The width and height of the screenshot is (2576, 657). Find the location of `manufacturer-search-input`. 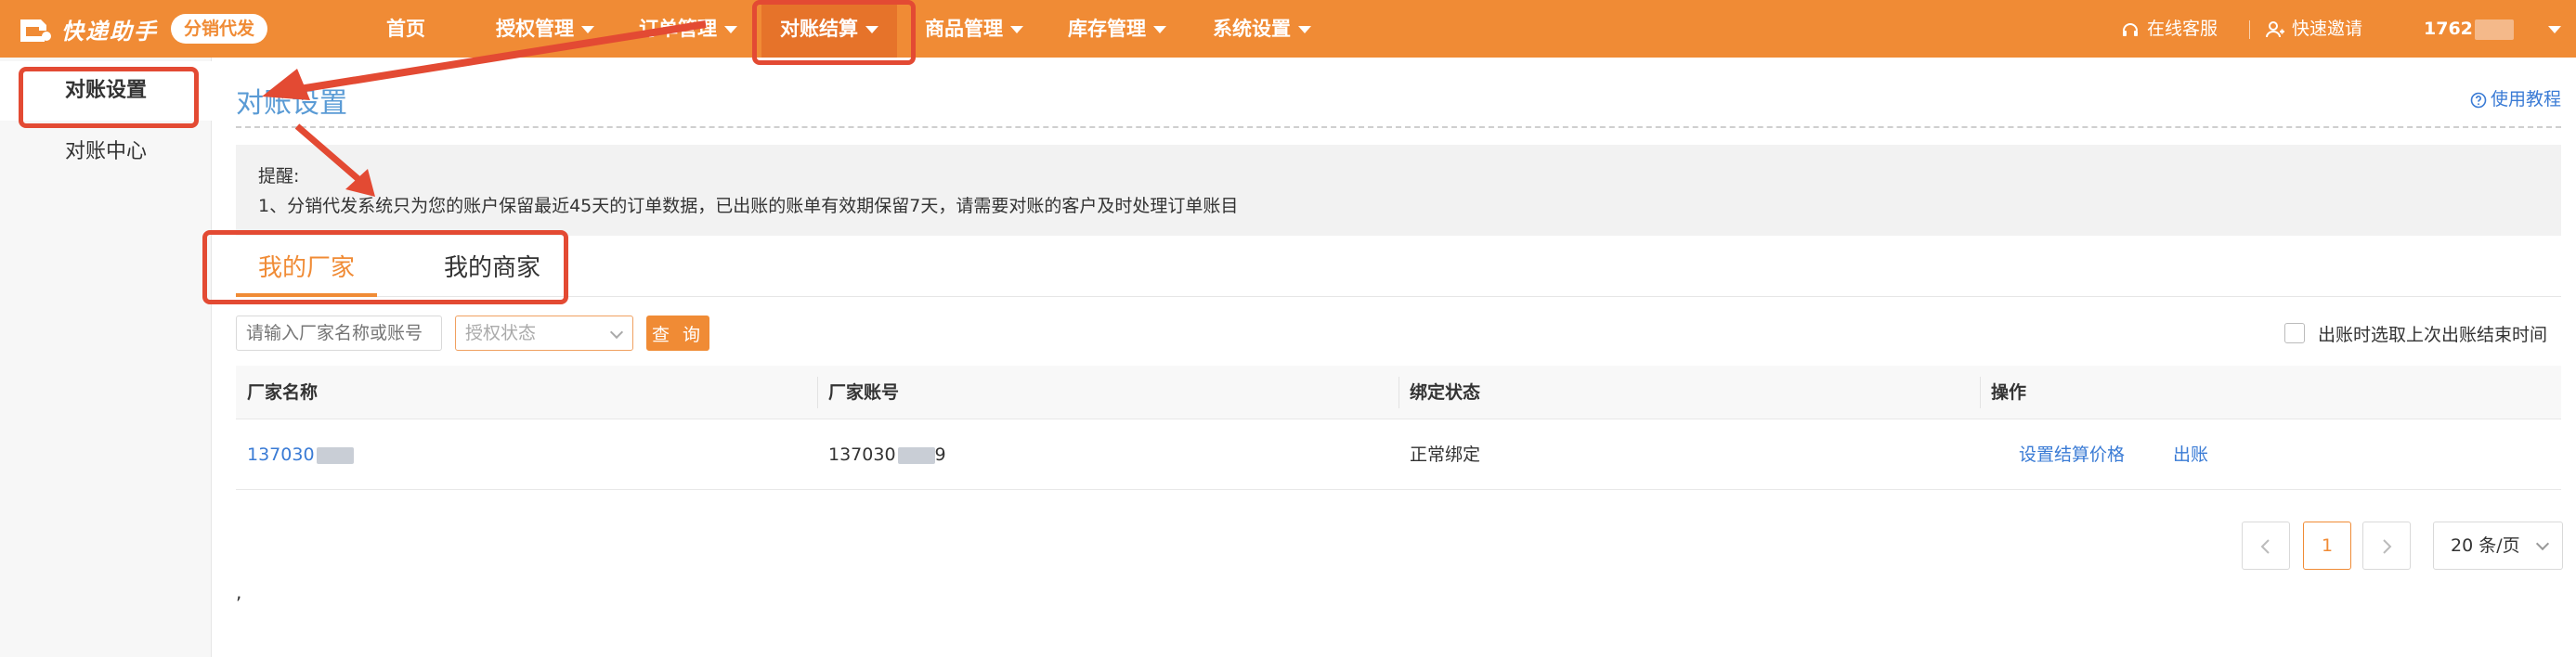

manufacturer-search-input is located at coordinates (339, 333).